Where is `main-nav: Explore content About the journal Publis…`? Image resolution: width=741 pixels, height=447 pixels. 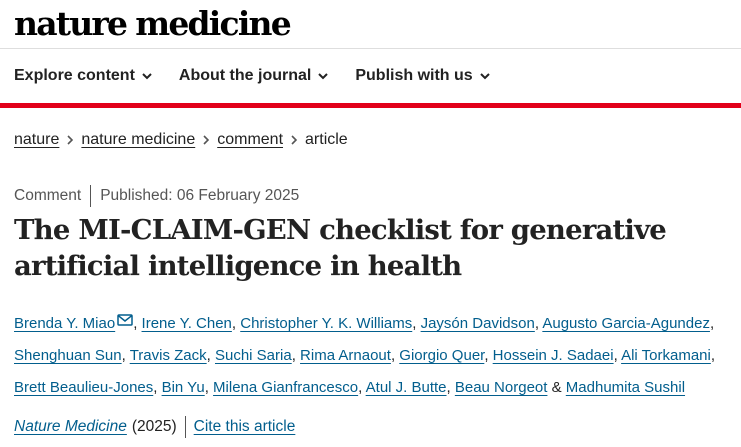
main-nav: Explore content About the journal Publis… is located at coordinates (265, 76).